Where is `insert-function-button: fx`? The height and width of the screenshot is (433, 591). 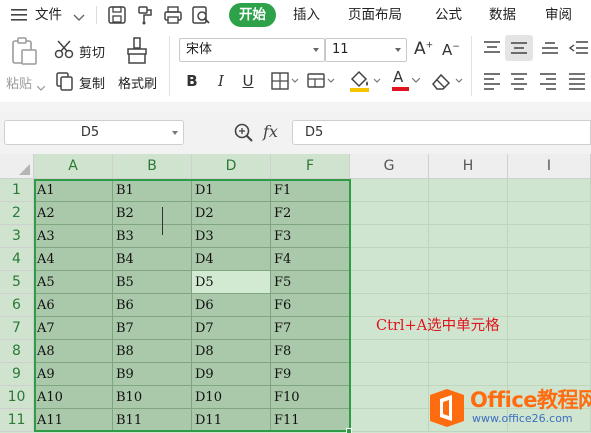 insert-function-button: fx is located at coordinates (270, 131).